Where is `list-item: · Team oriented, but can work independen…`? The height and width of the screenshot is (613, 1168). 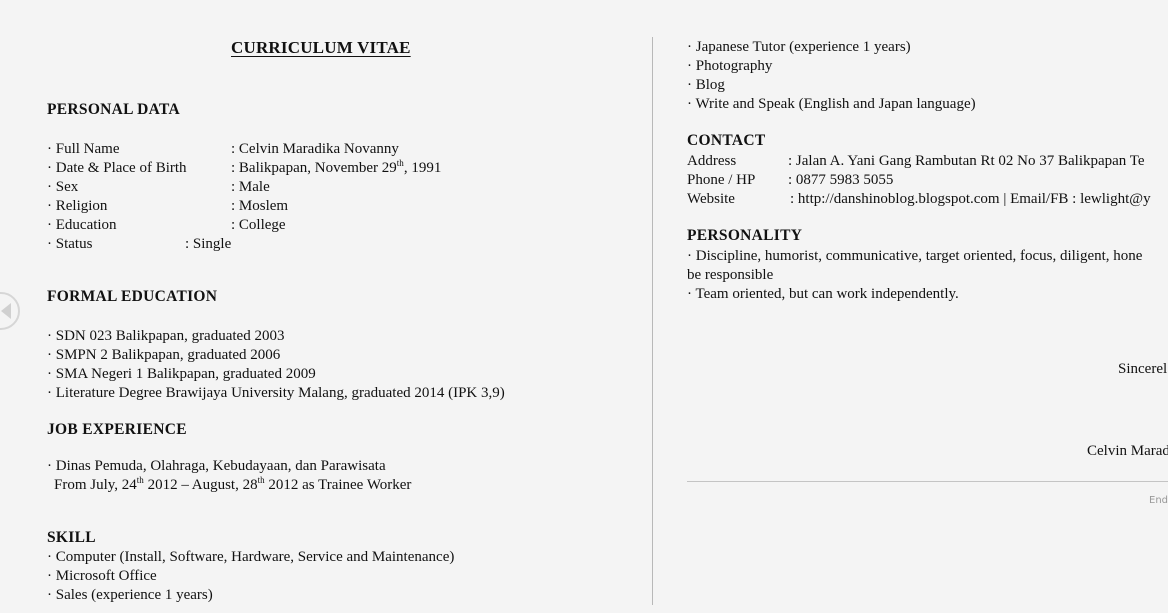
list-item: · Team oriented, but can work independen… is located at coordinates (823, 294).